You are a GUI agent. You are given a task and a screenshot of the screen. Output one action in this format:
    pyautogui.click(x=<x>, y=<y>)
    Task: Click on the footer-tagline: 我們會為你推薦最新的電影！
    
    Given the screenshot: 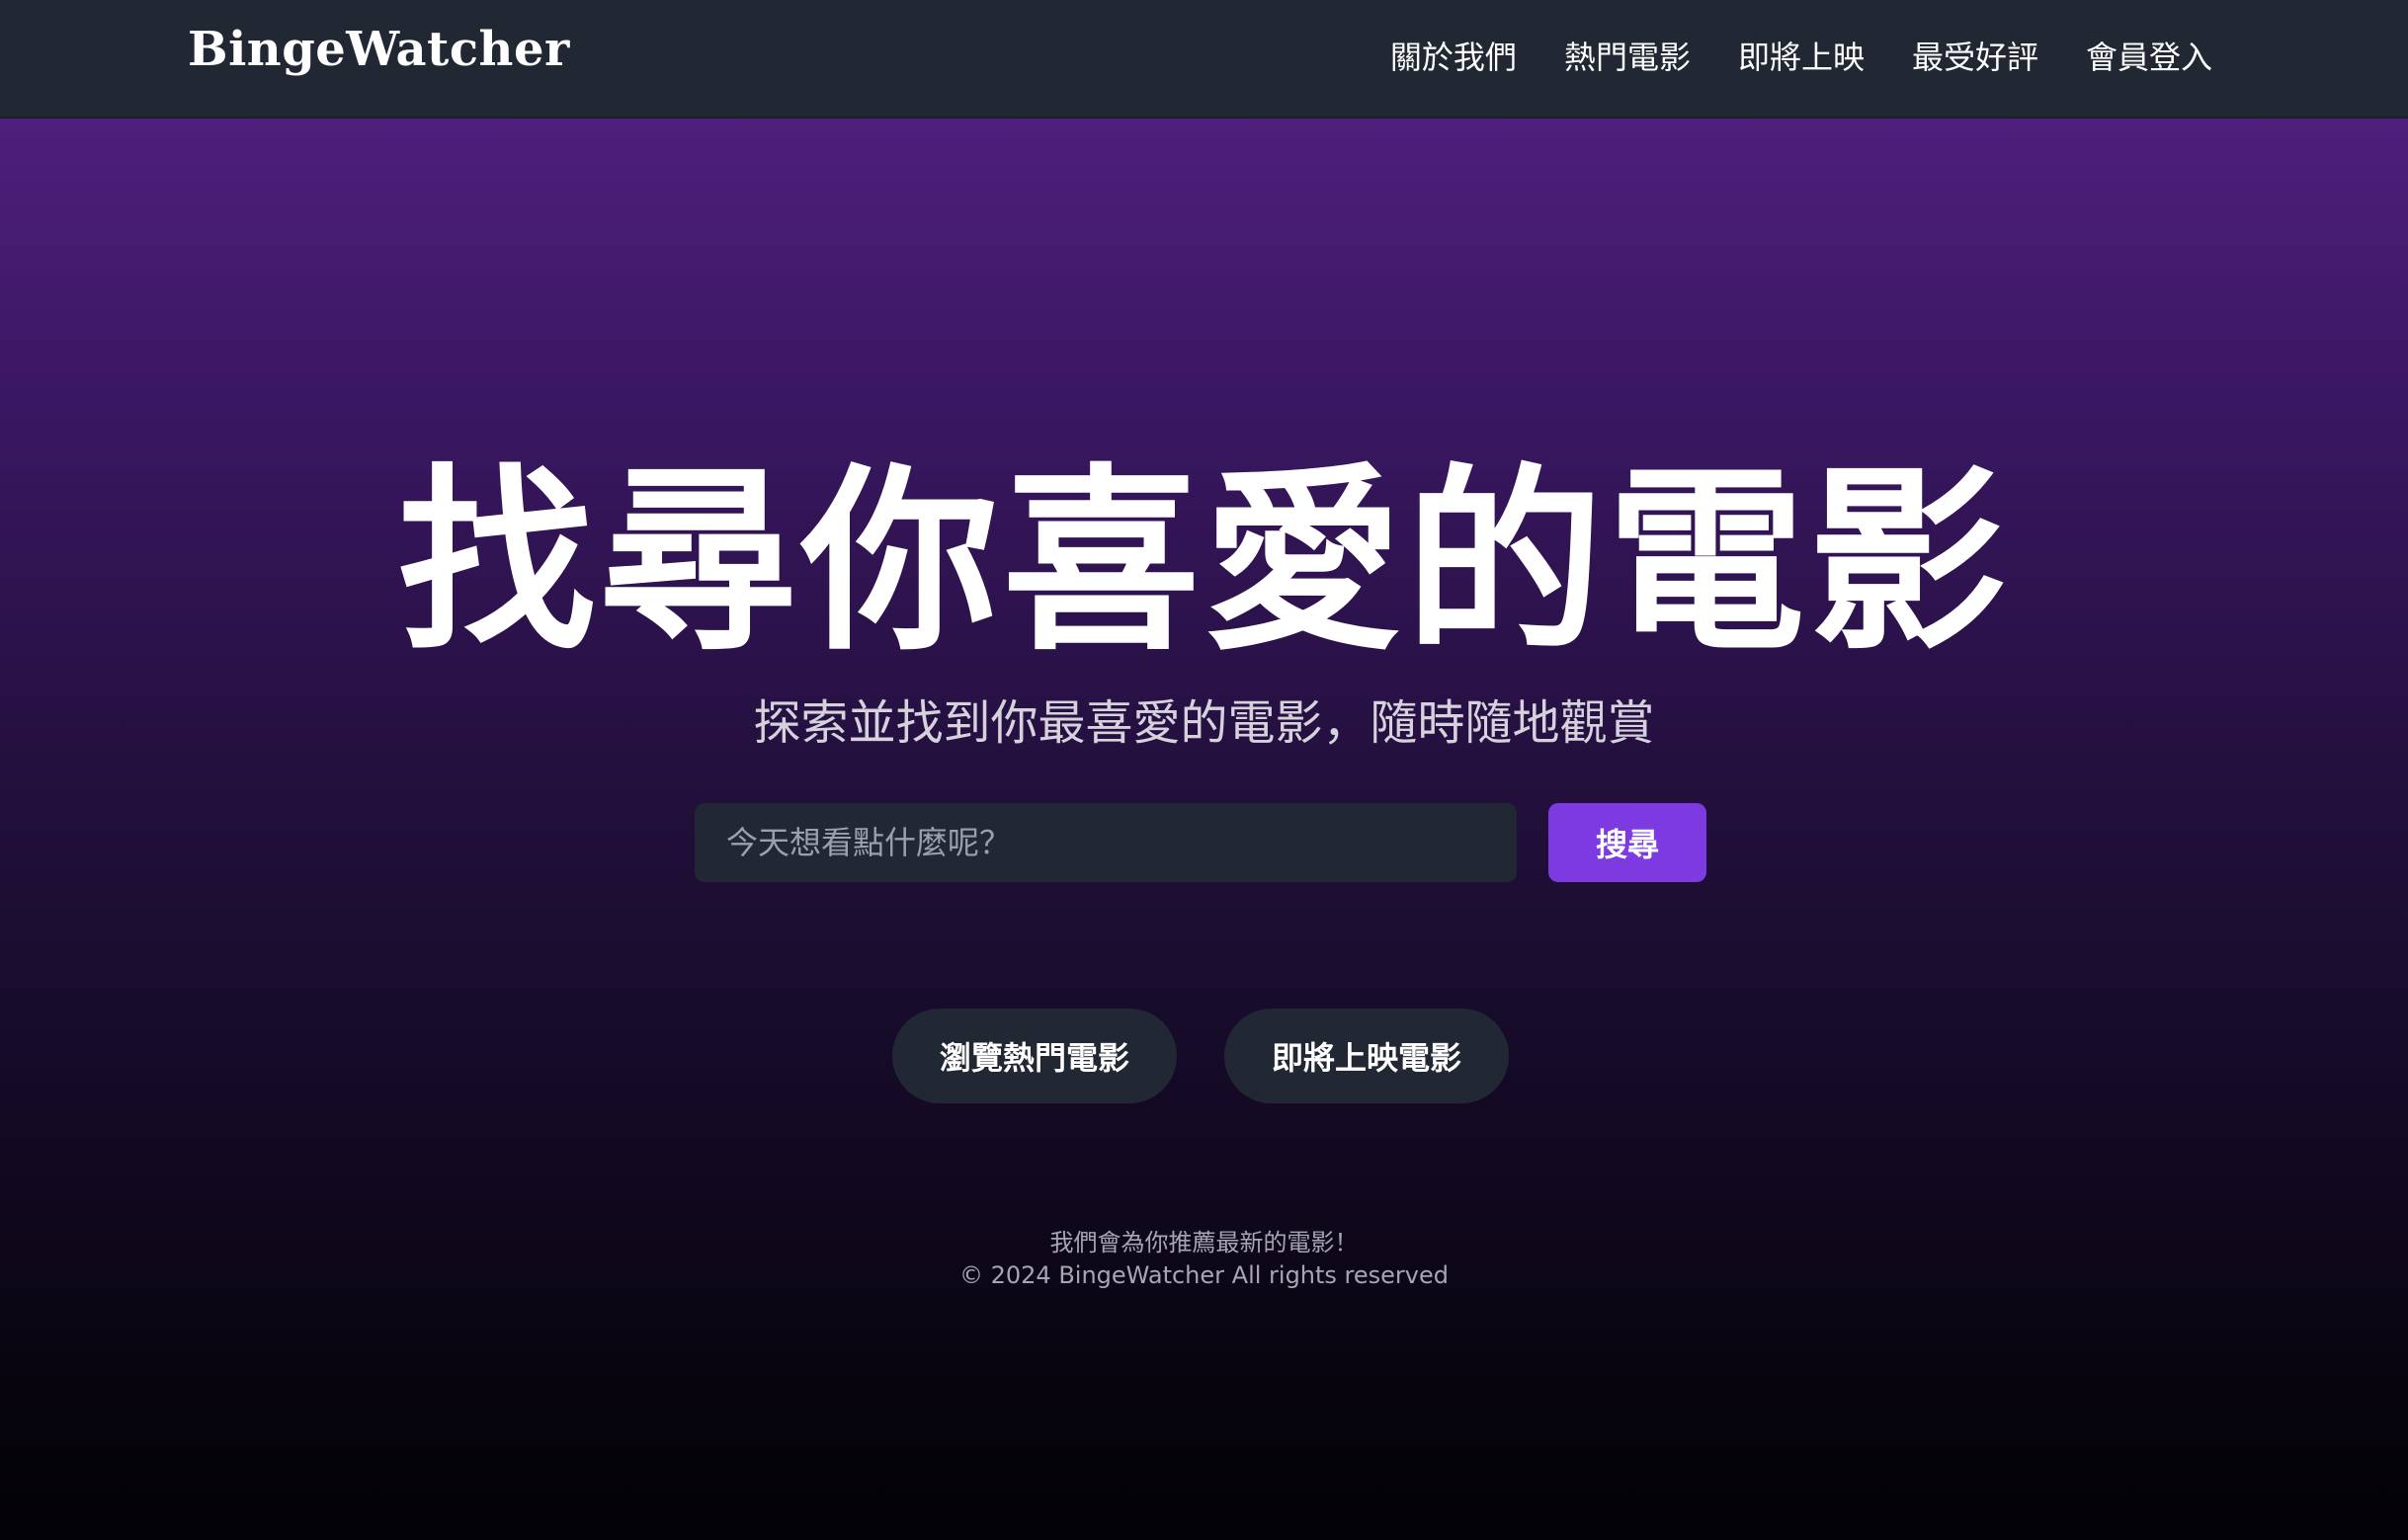 What is the action you would take?
    pyautogui.click(x=1204, y=1242)
    